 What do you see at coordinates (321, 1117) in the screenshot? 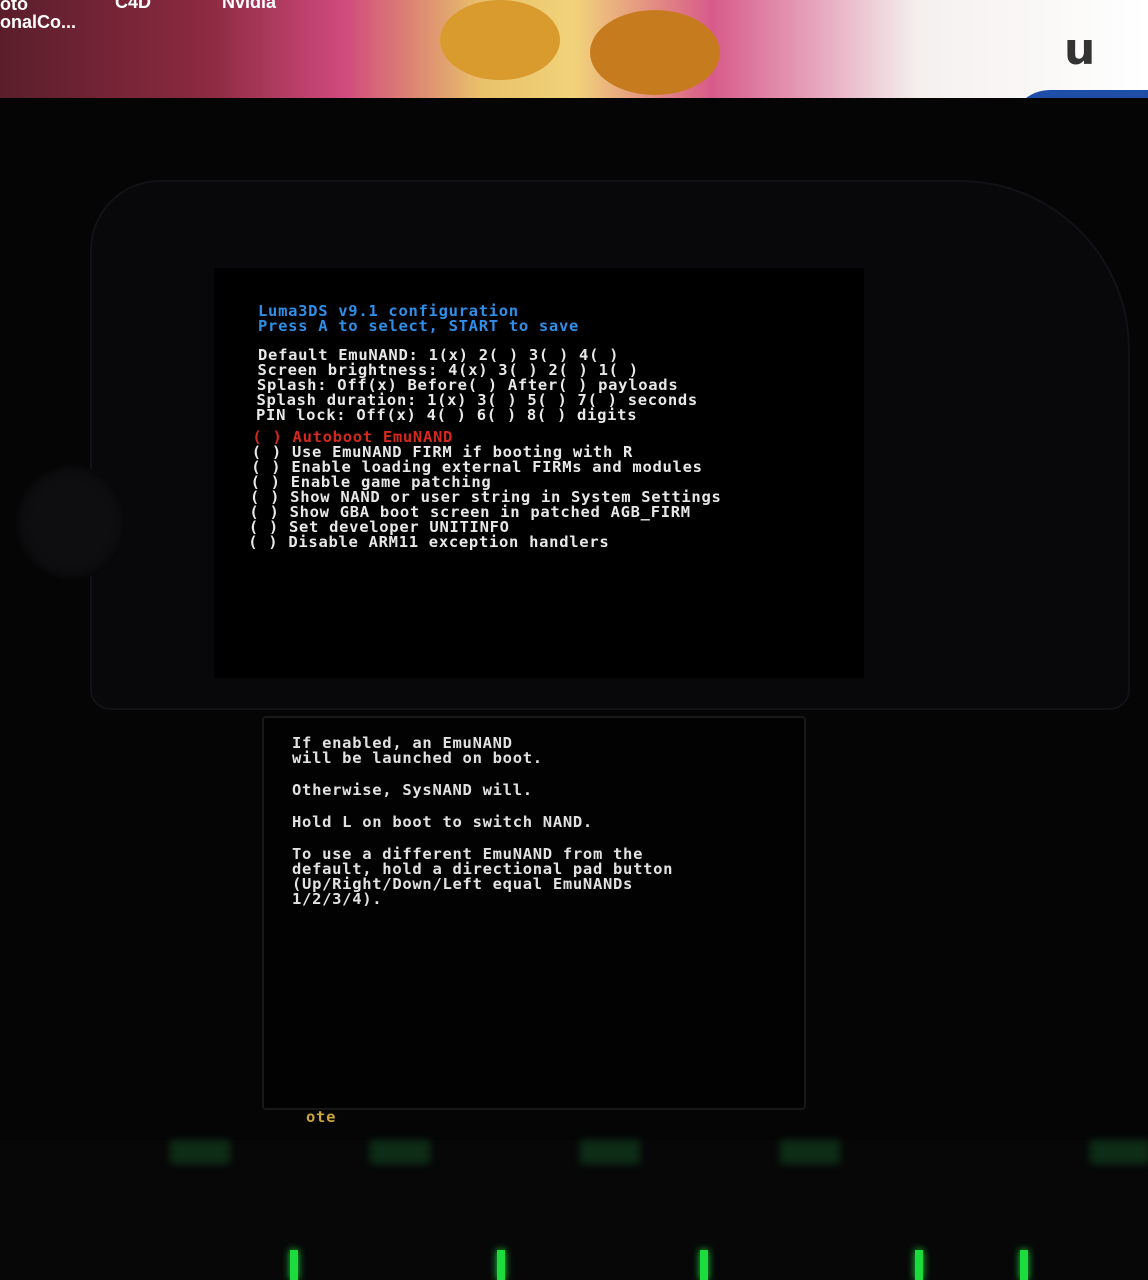
I see `keyboard-key-label: ote` at bounding box center [321, 1117].